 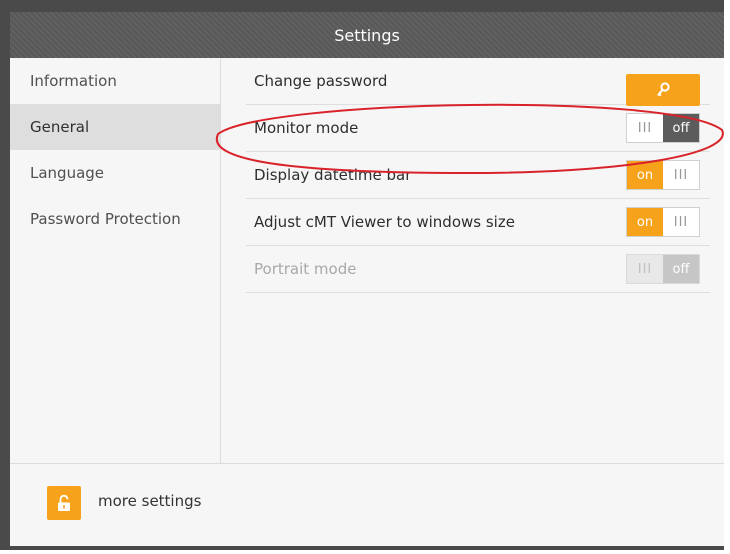 I want to click on sidebar-item-language: Language, so click(x=115, y=173).